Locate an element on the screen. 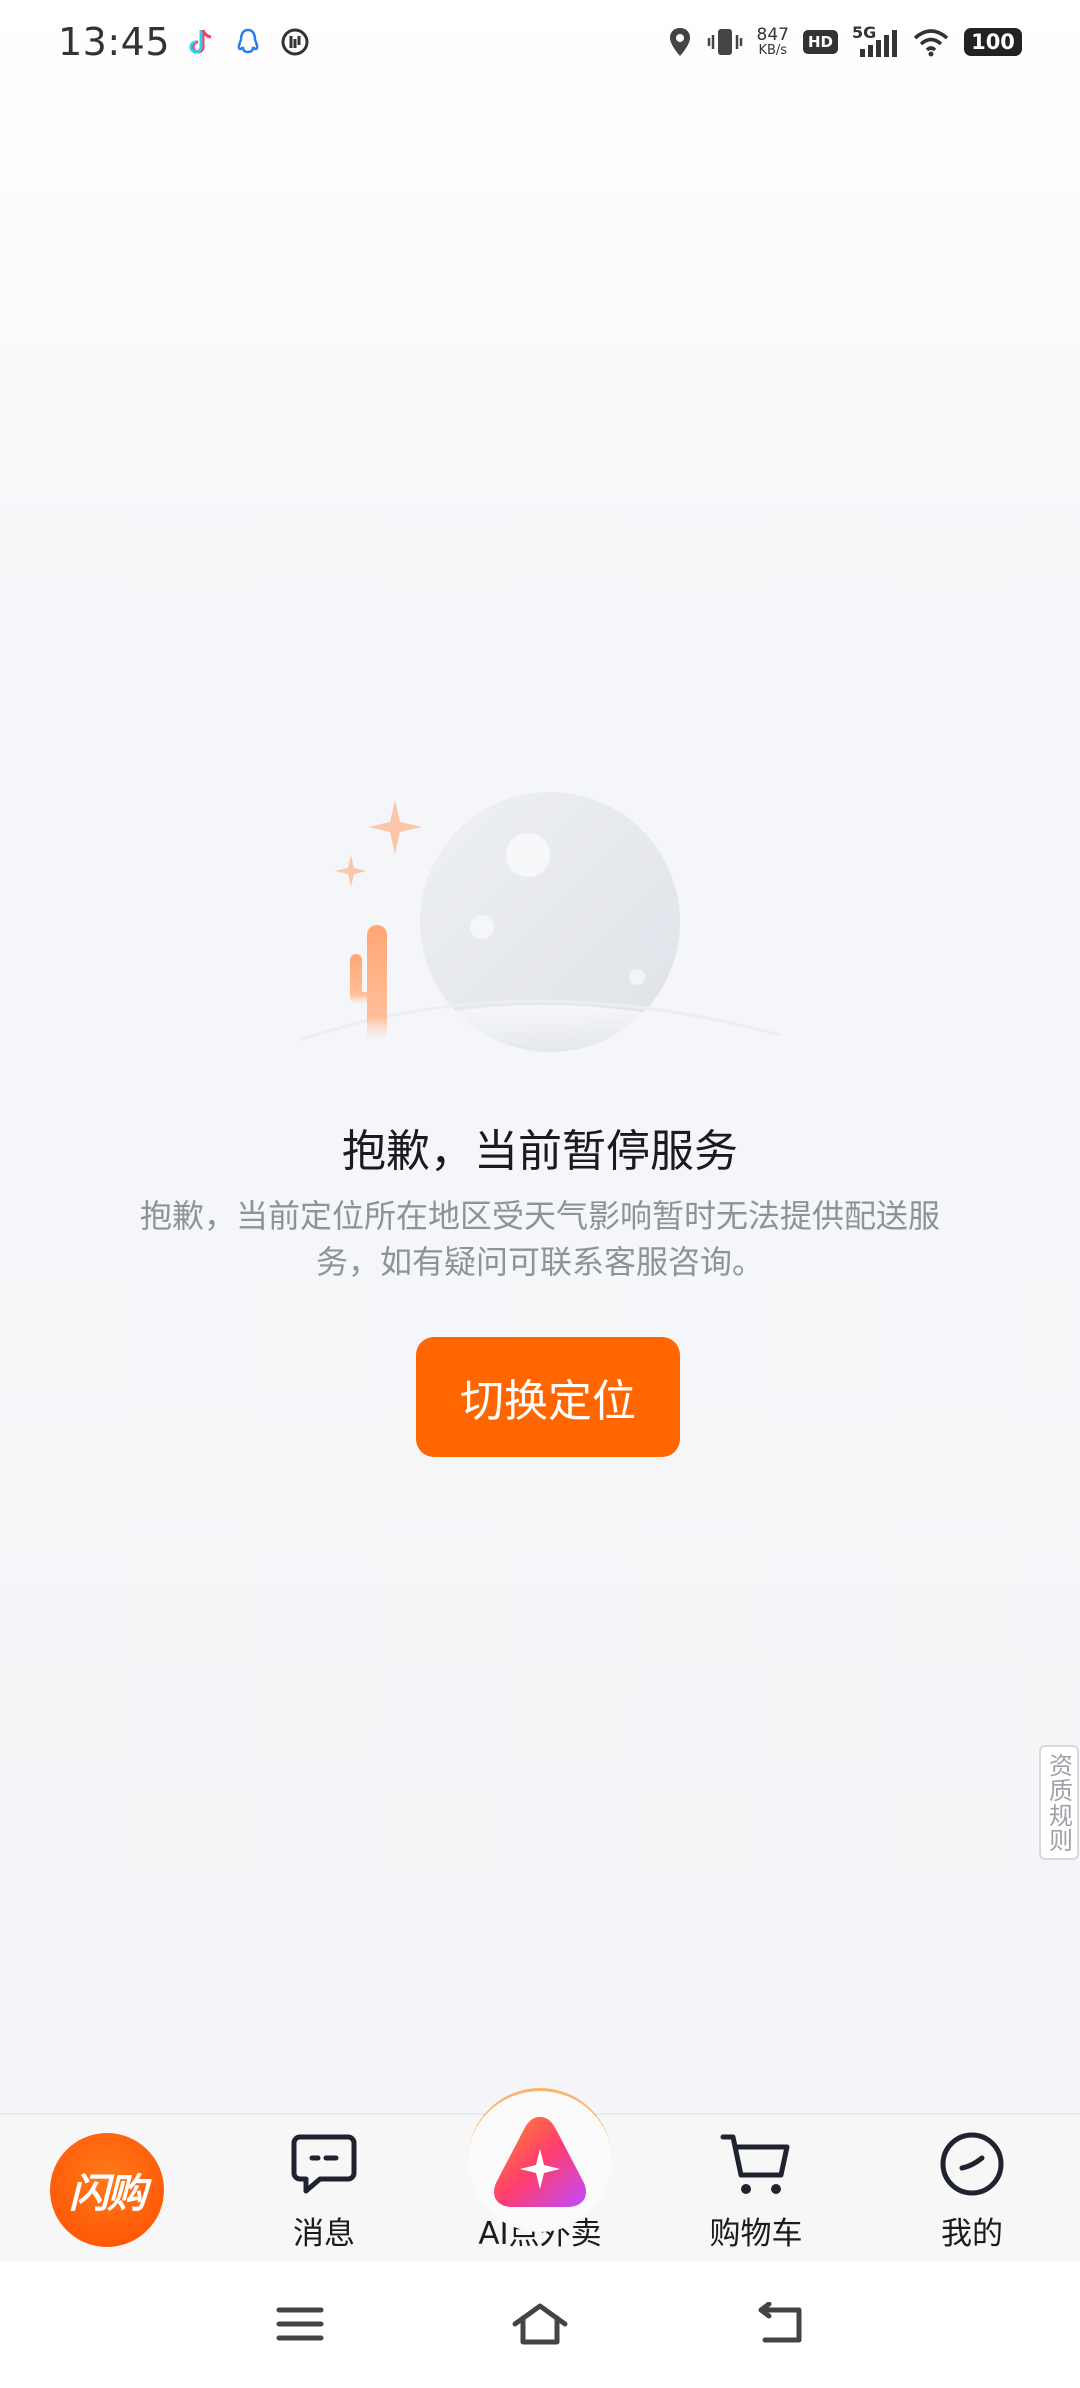  shangou-home-logo: 闪购 is located at coordinates (107, 2190).